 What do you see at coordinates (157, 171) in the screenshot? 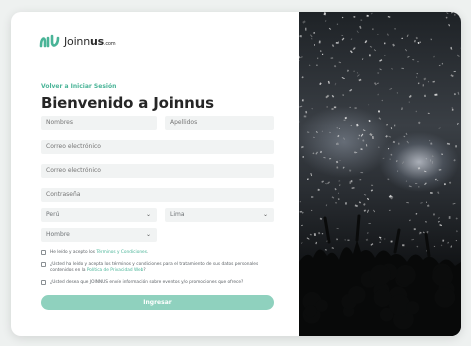
I see `email-confirm-input` at bounding box center [157, 171].